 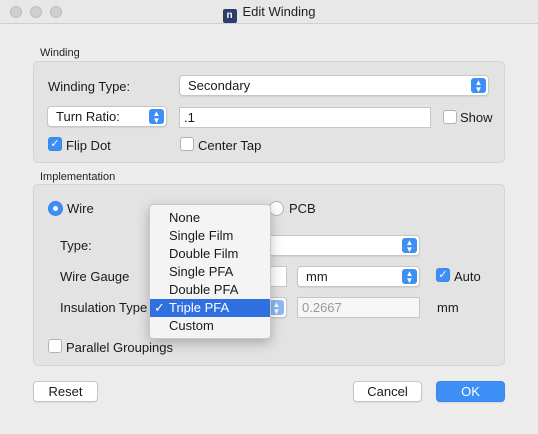 What do you see at coordinates (279, 11) in the screenshot?
I see `window-title: Edit Winding` at bounding box center [279, 11].